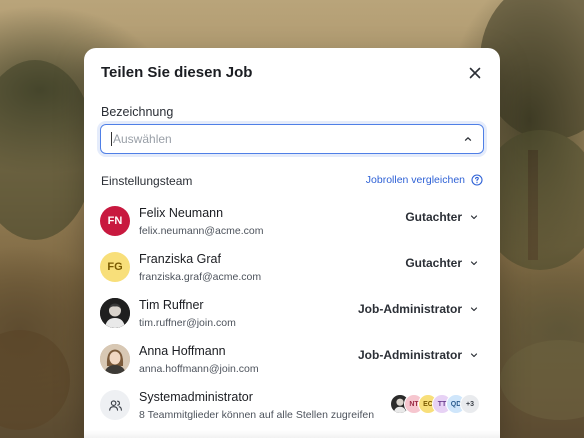  I want to click on close-icon, so click(475, 73).